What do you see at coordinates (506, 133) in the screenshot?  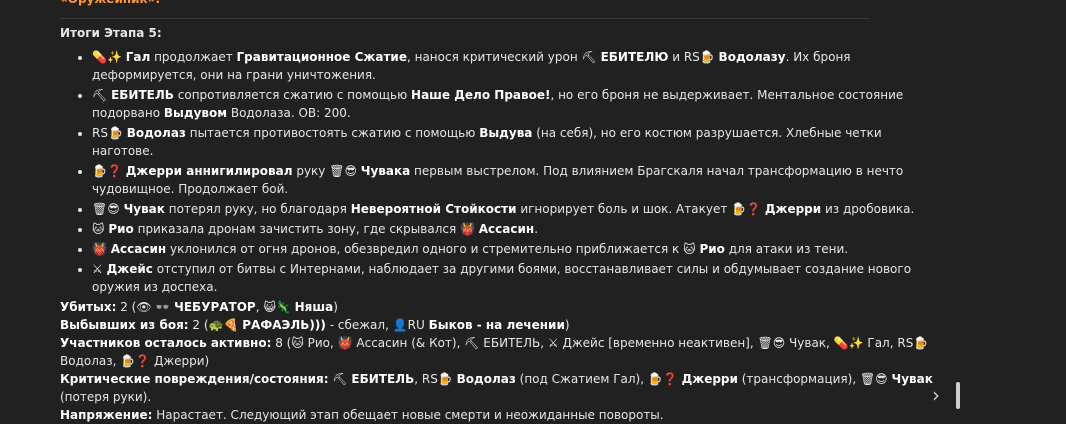 I see `bold-text: Выдува` at bounding box center [506, 133].